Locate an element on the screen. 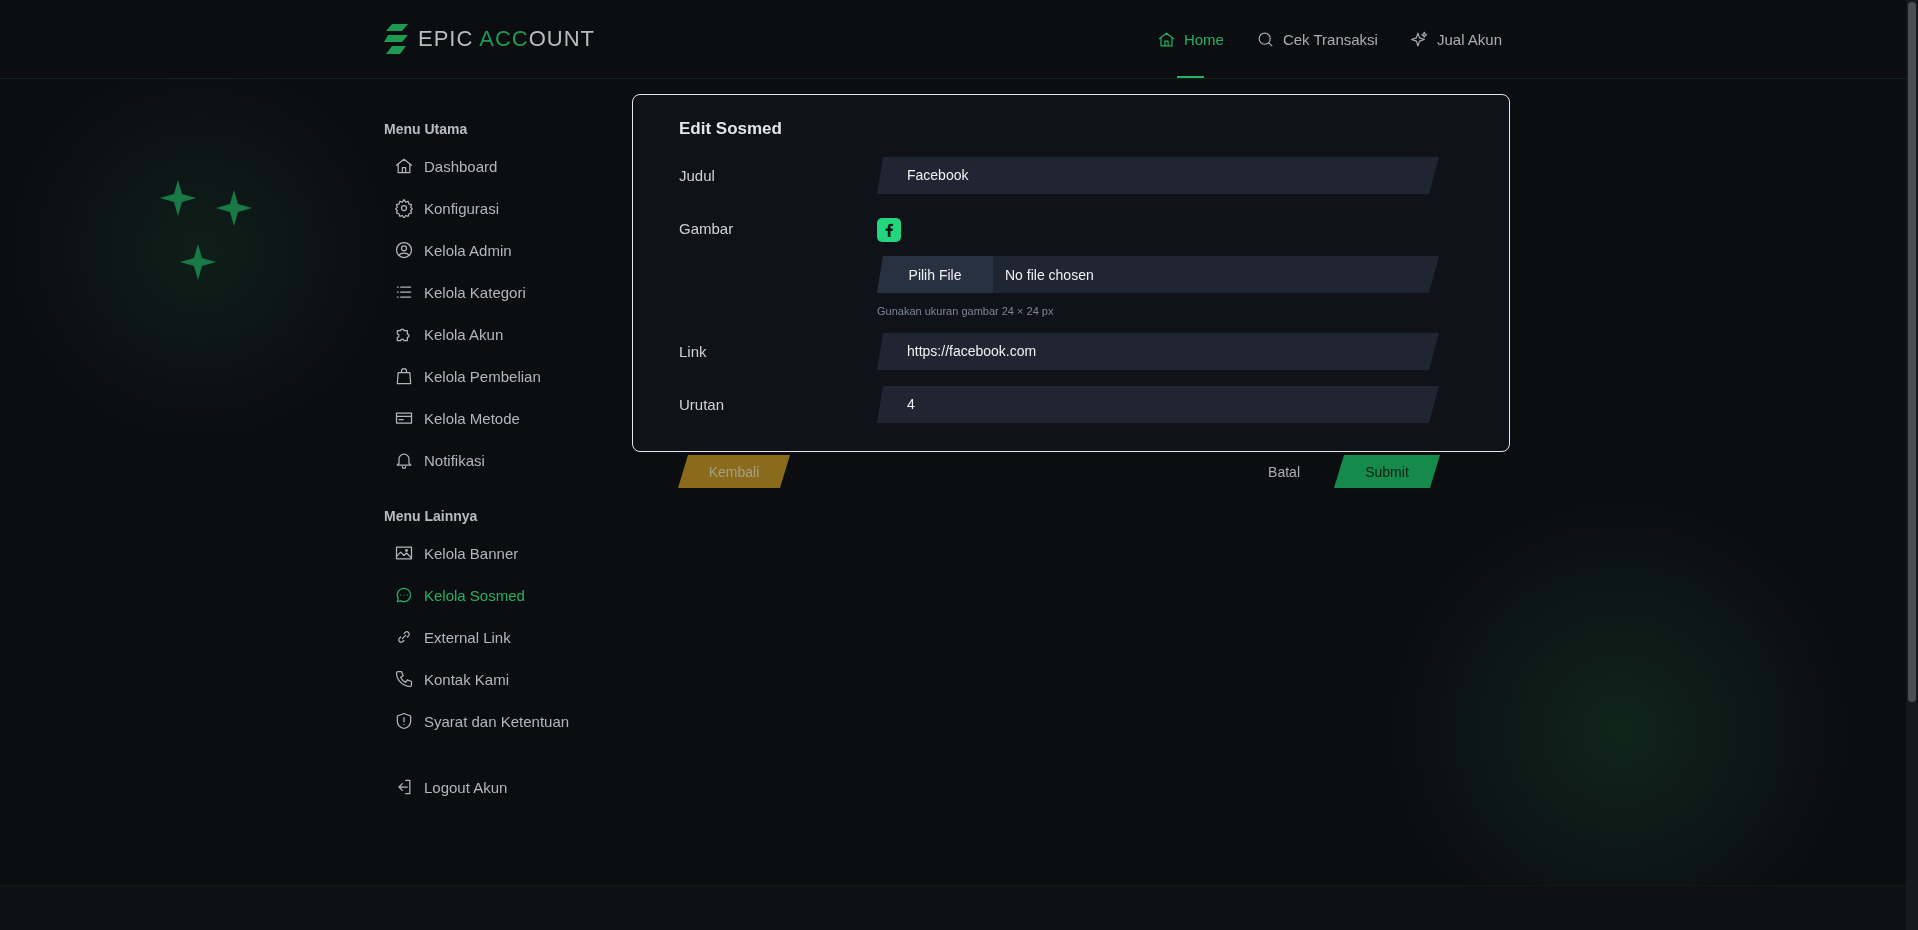  sidebar-item: Notifikasi is located at coordinates (508, 460).